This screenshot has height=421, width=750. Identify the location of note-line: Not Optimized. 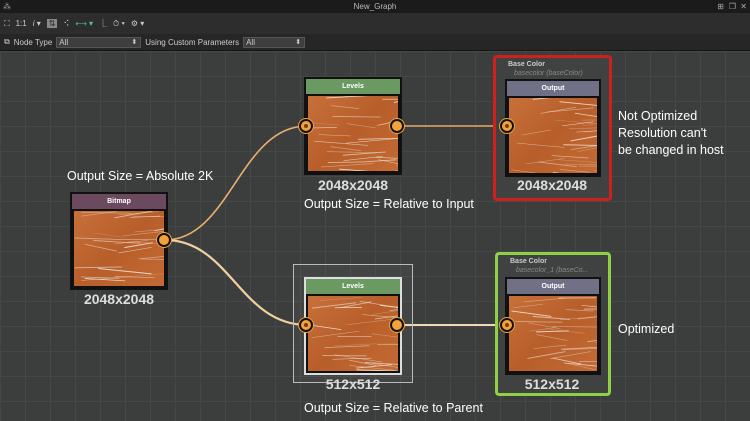
(658, 116).